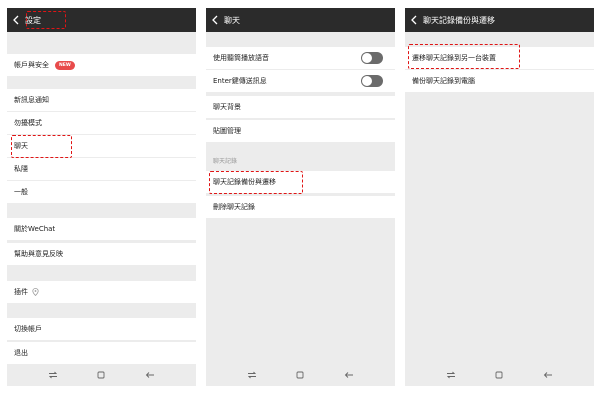 The image size is (600, 395). What do you see at coordinates (499, 20) in the screenshot?
I see `backup-topbar: 聊天記錄備份與遷移` at bounding box center [499, 20].